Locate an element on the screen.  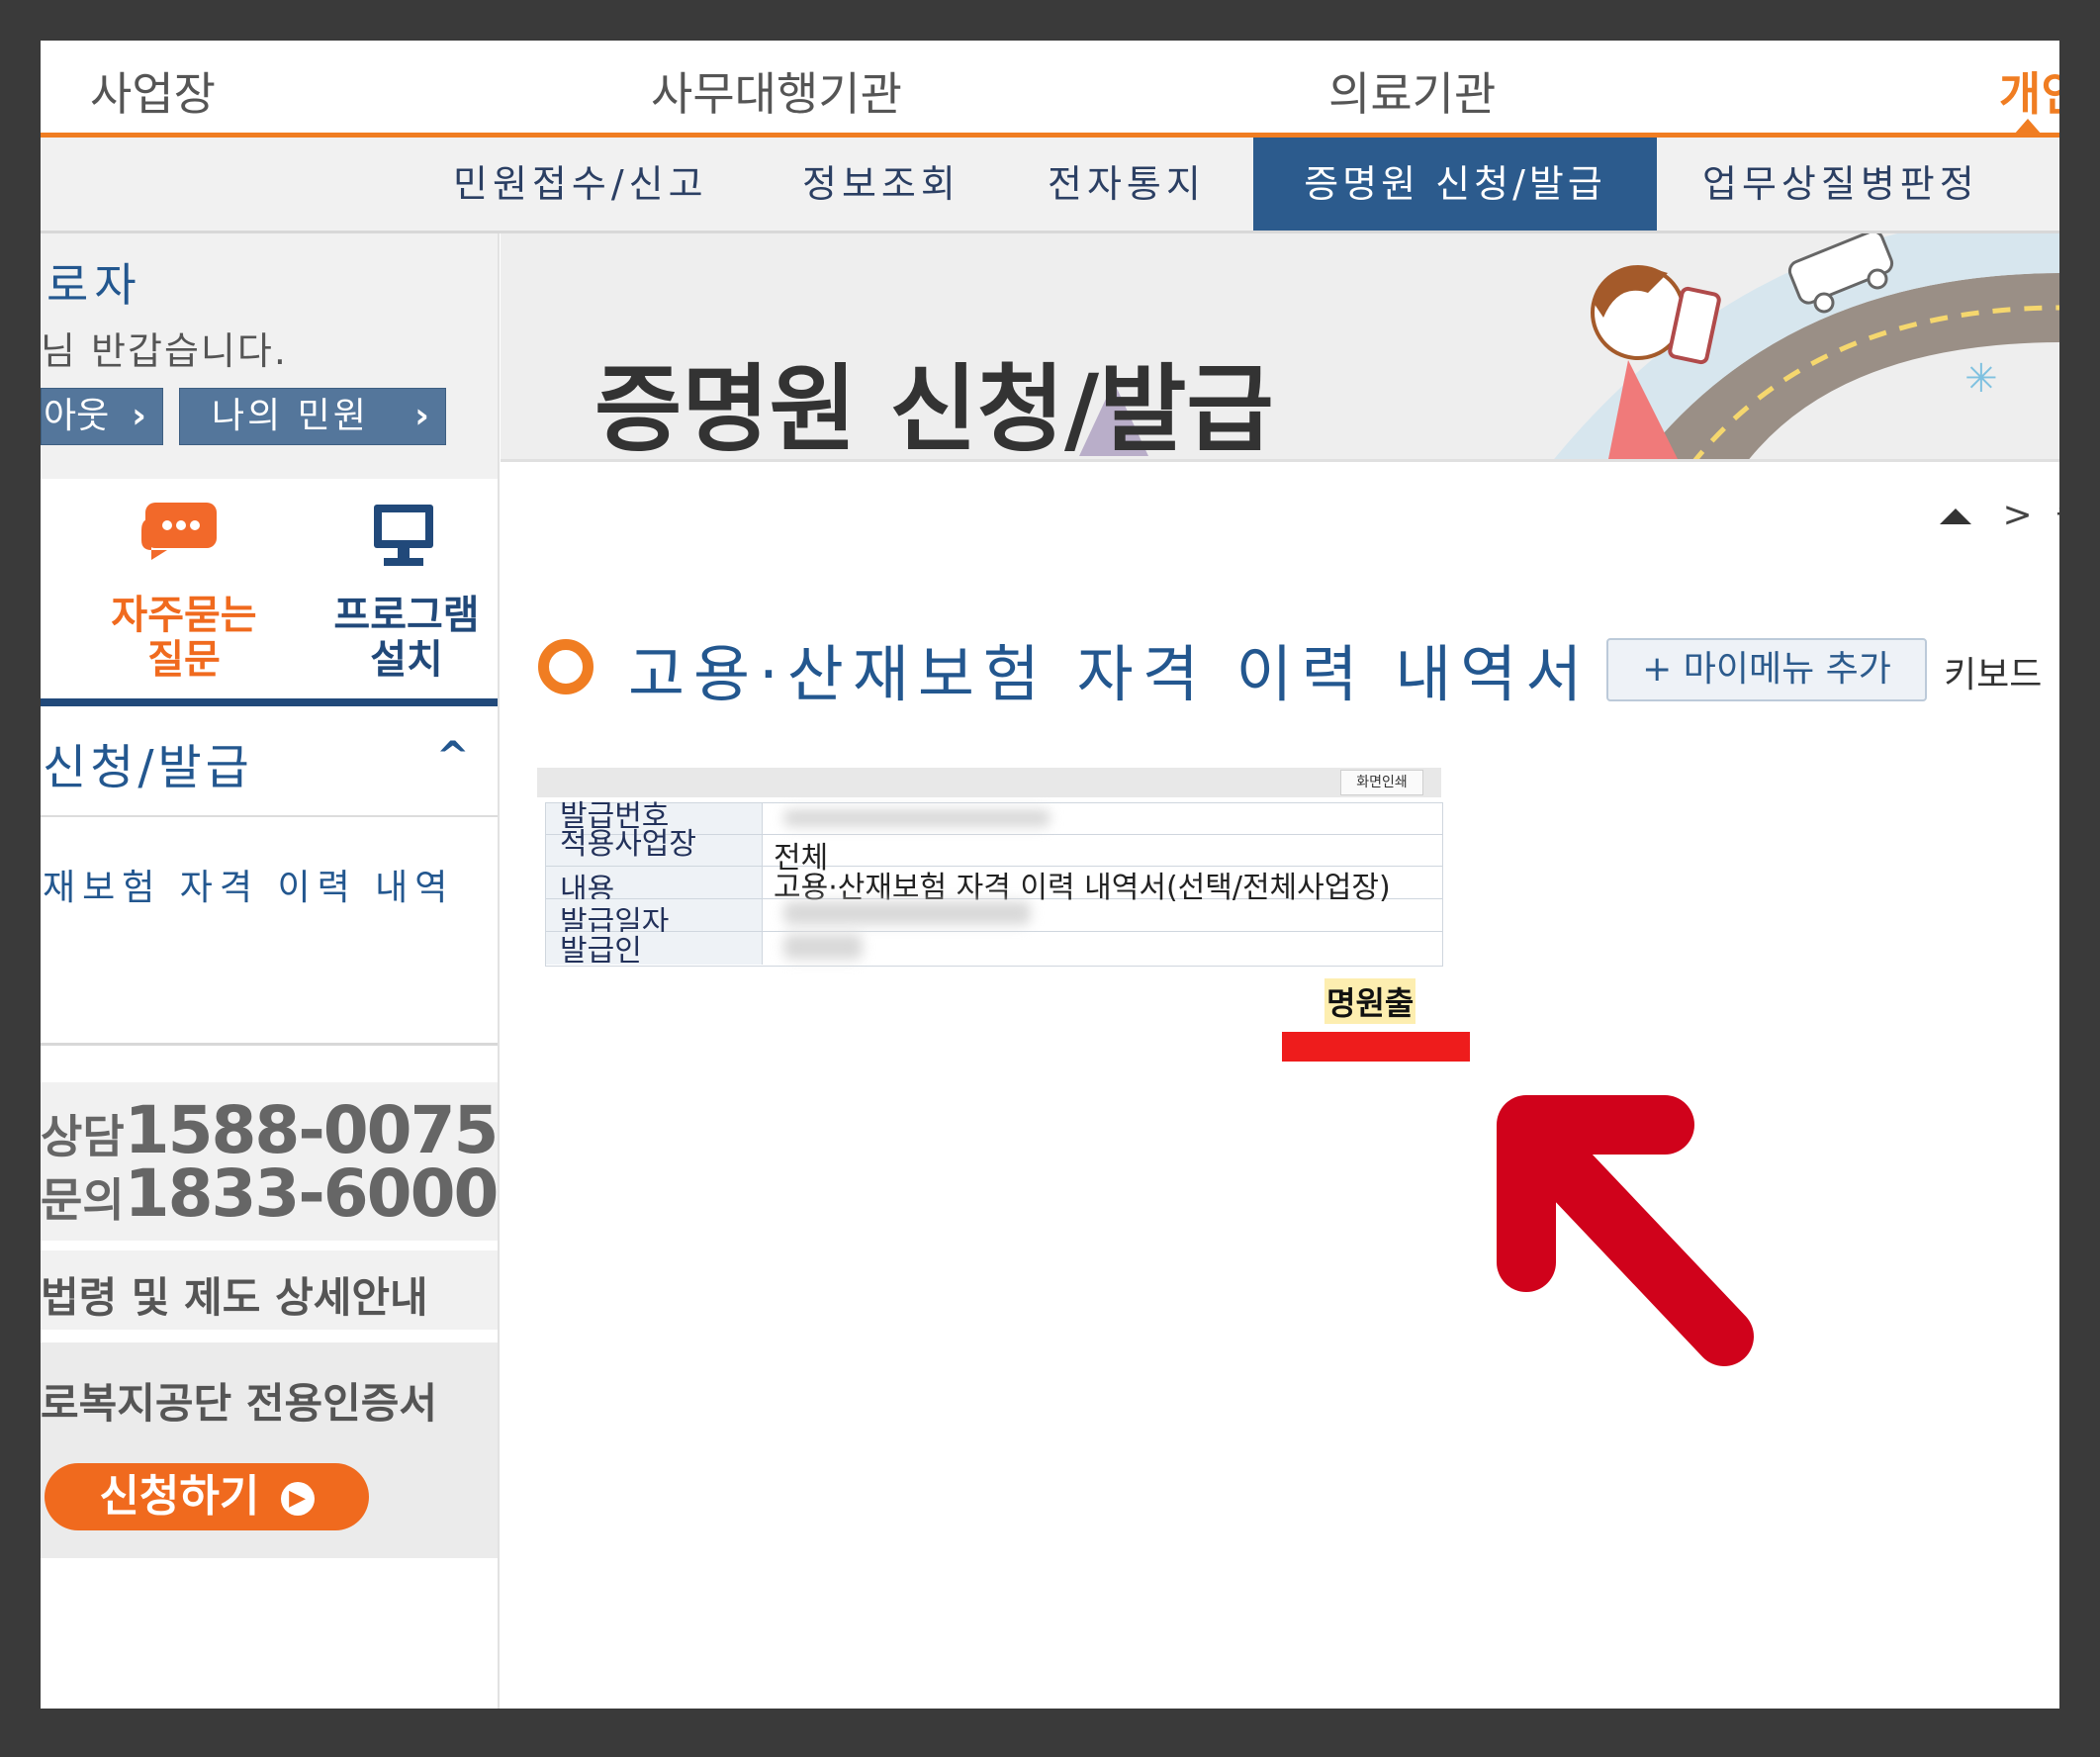
table-row: 발급일자 is located at coordinates (994, 919).